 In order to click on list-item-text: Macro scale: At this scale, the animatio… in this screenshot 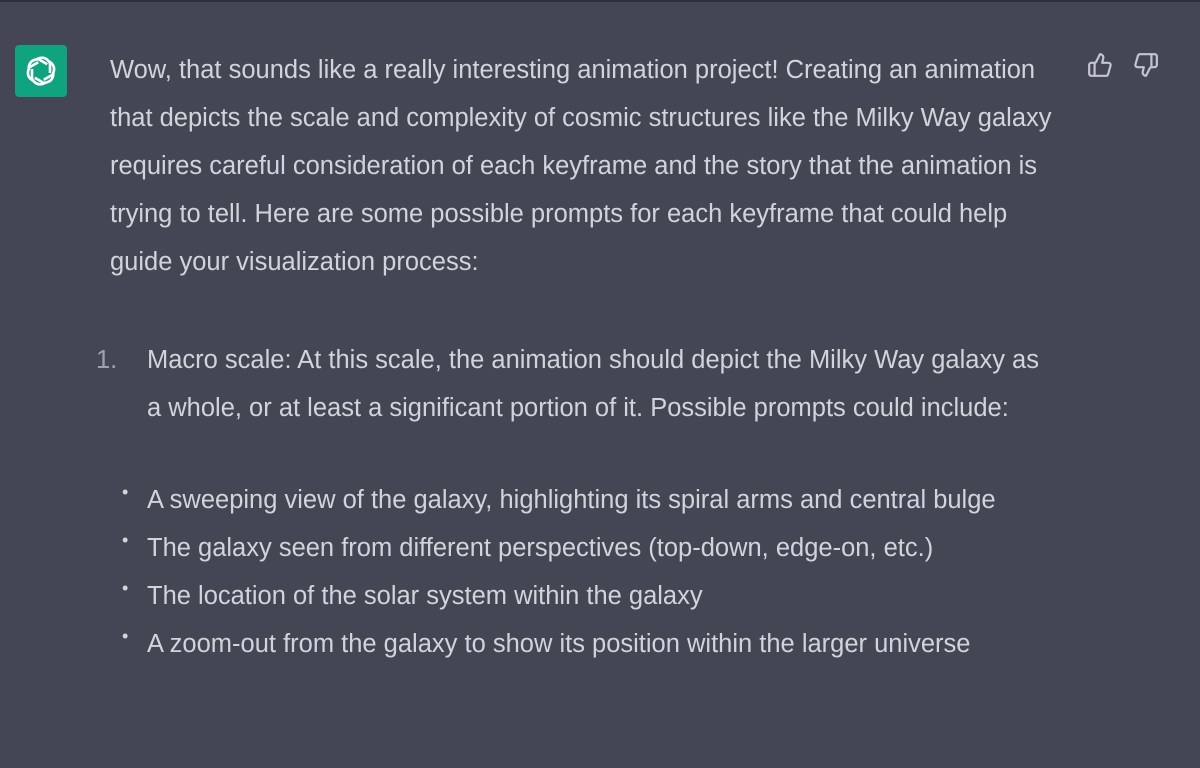, I will do `click(593, 384)`.